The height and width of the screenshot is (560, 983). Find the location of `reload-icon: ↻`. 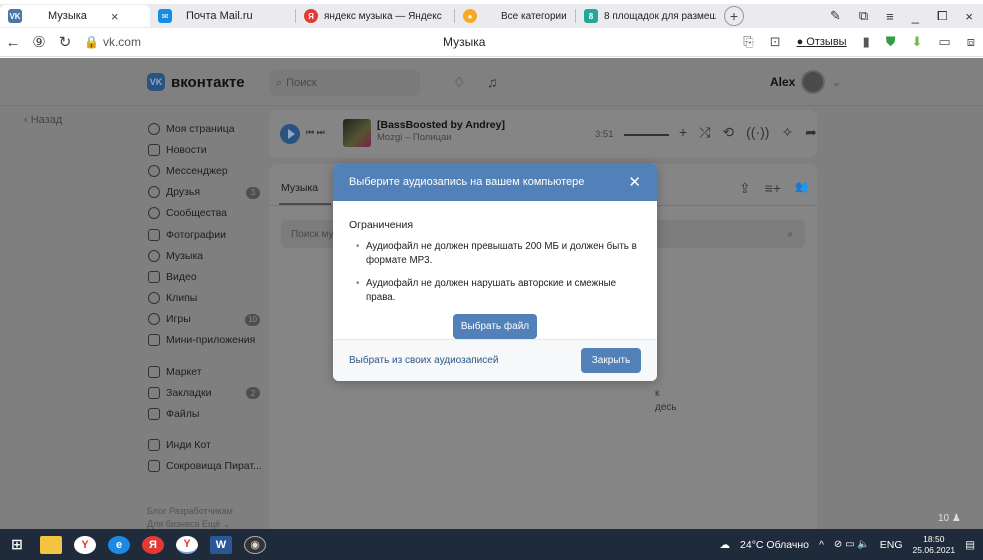

reload-icon: ↻ is located at coordinates (65, 42).